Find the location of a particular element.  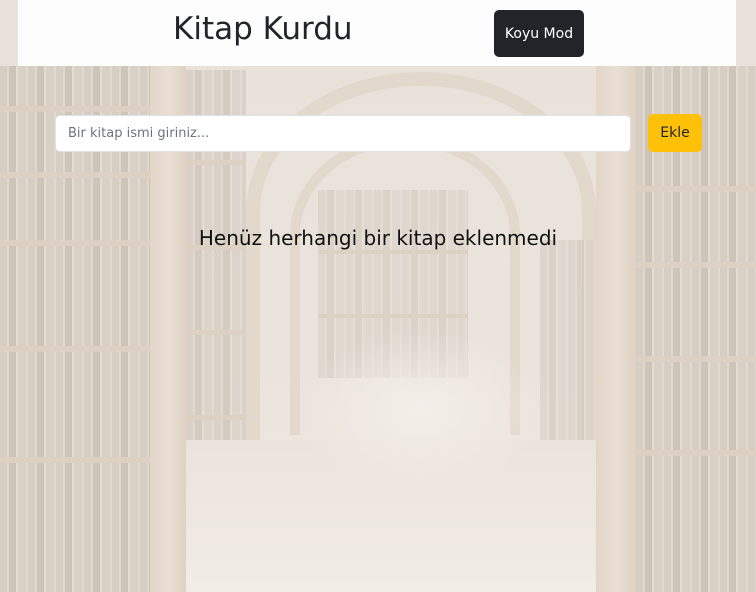

empty-list-message: Henüz herhangi bir kitap eklenmedi is located at coordinates (378, 238).